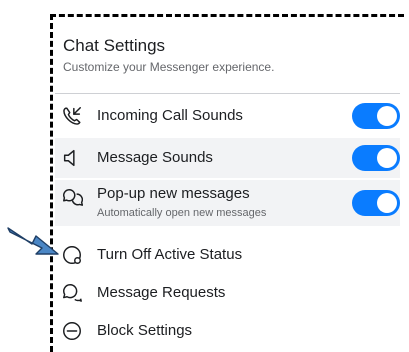 This screenshot has width=409, height=352. Describe the element at coordinates (376, 116) in the screenshot. I see `incoming-call-sounds-toggle` at that location.